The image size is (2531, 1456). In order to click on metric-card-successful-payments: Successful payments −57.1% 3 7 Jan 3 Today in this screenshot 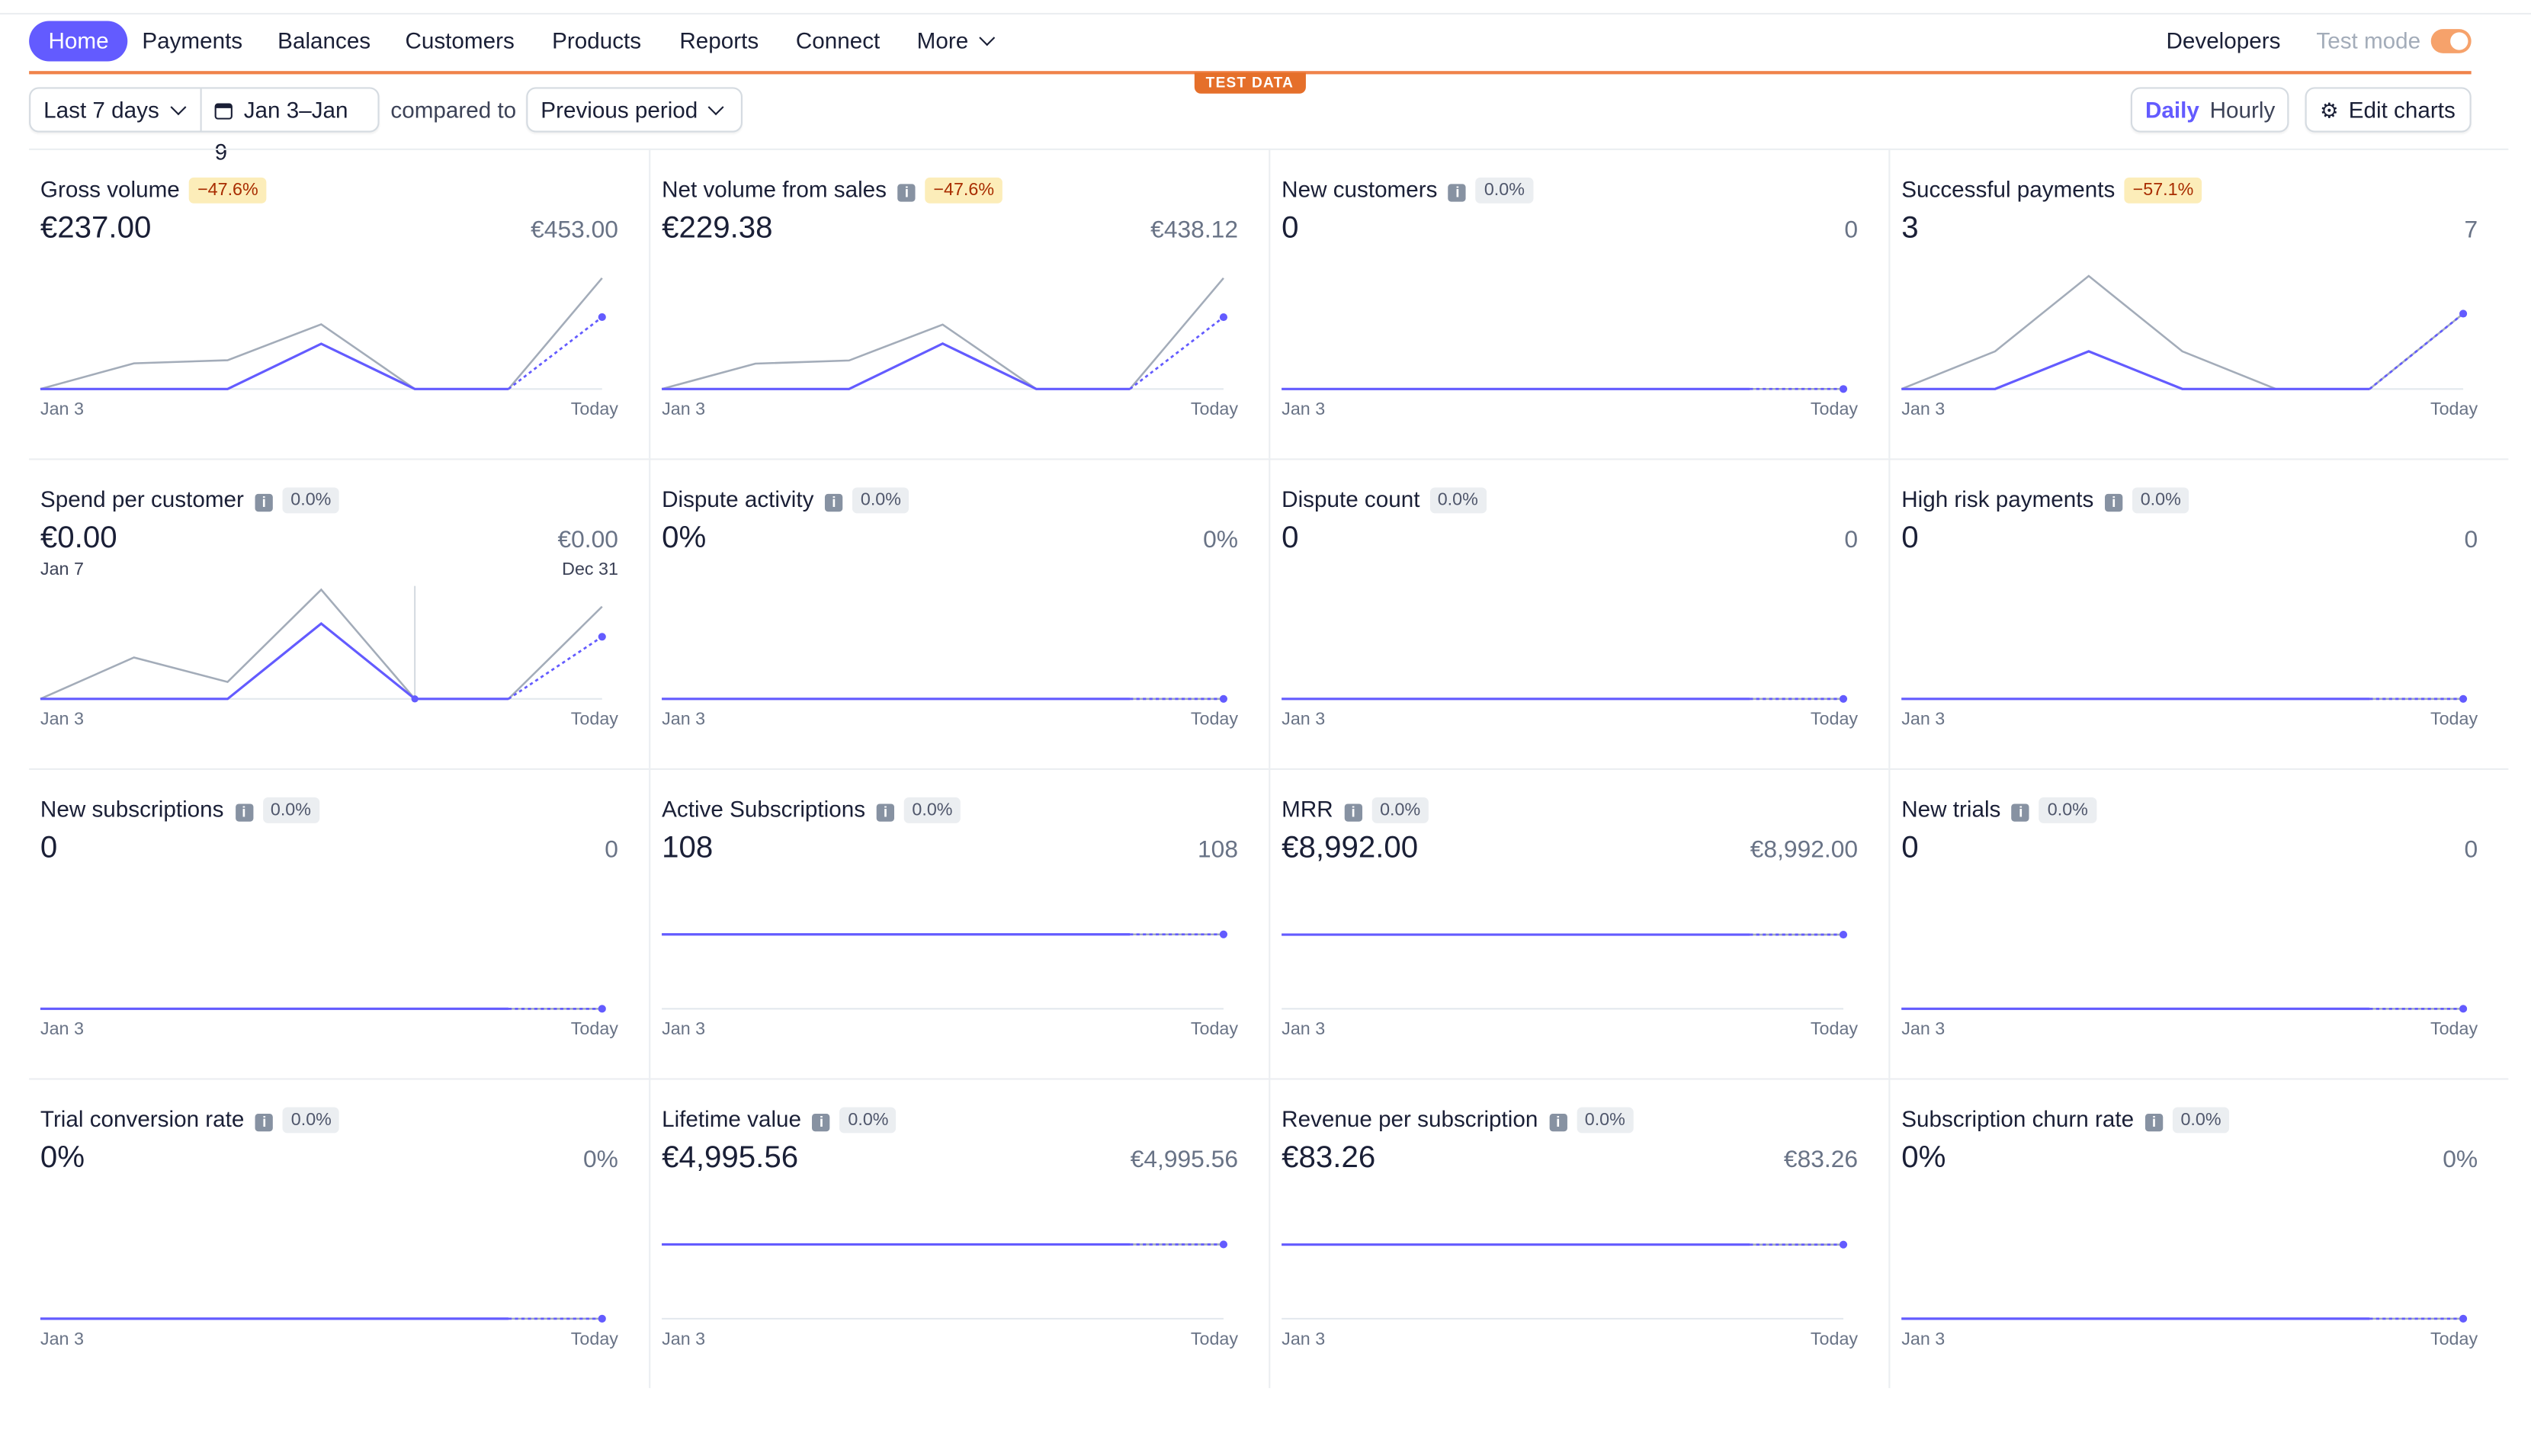, I will do `click(2199, 303)`.